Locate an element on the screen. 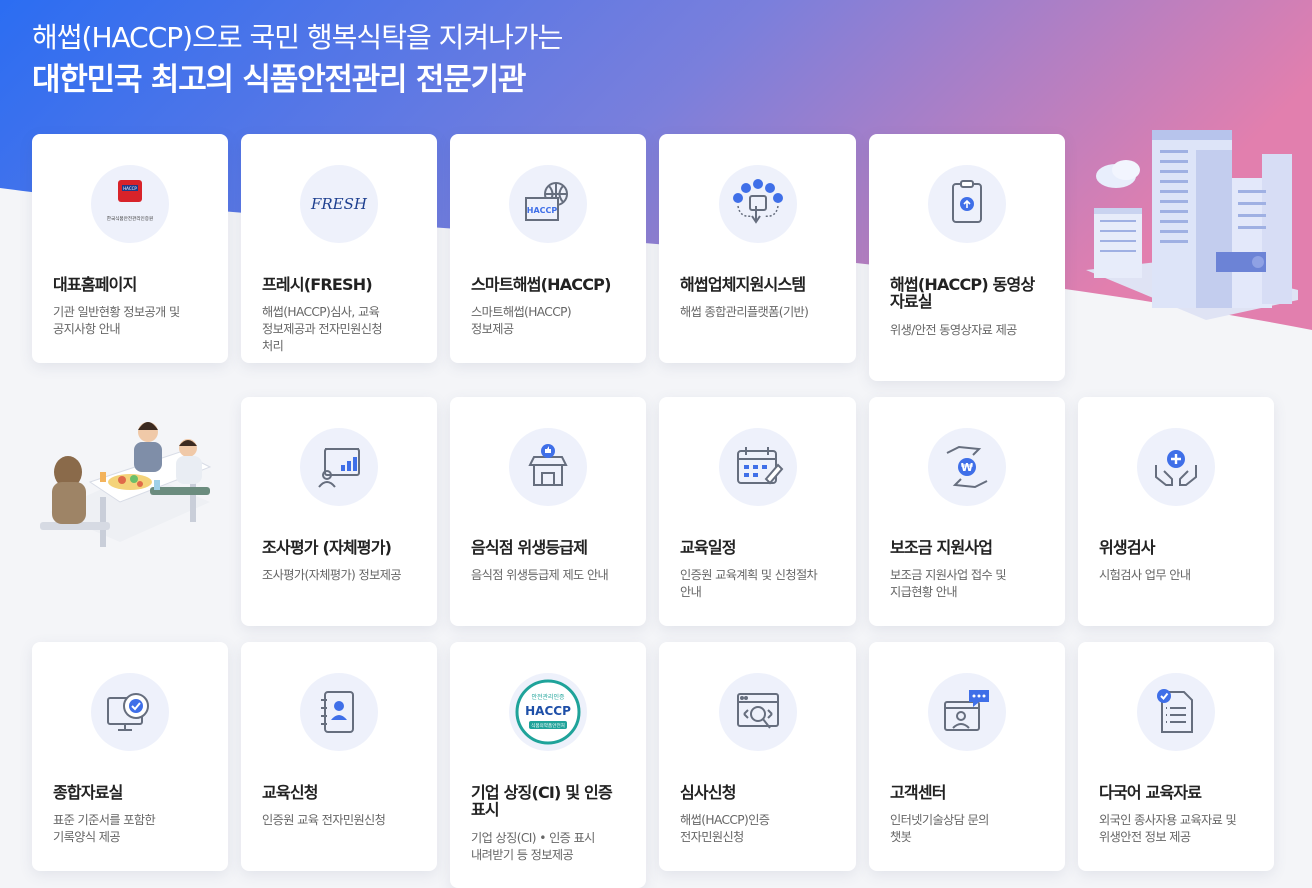 The image size is (1312, 888). card-title: 대표홈페이지 is located at coordinates (95, 284).